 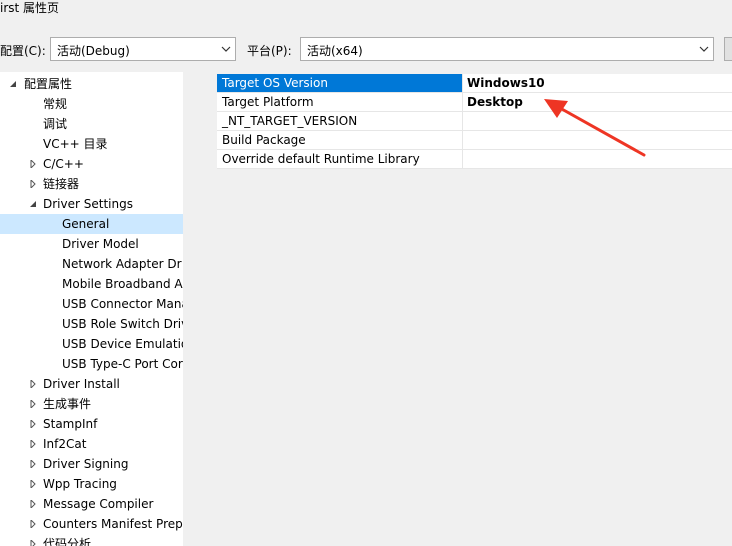 I want to click on tree-item: 生成事件, so click(x=91, y=404).